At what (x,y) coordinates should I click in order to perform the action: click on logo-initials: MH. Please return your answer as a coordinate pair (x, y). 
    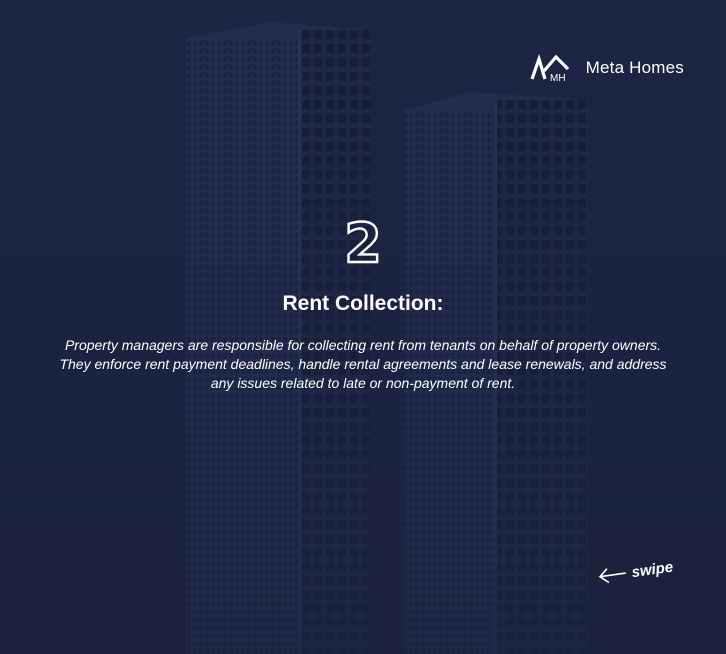
    Looking at the image, I should click on (558, 78).